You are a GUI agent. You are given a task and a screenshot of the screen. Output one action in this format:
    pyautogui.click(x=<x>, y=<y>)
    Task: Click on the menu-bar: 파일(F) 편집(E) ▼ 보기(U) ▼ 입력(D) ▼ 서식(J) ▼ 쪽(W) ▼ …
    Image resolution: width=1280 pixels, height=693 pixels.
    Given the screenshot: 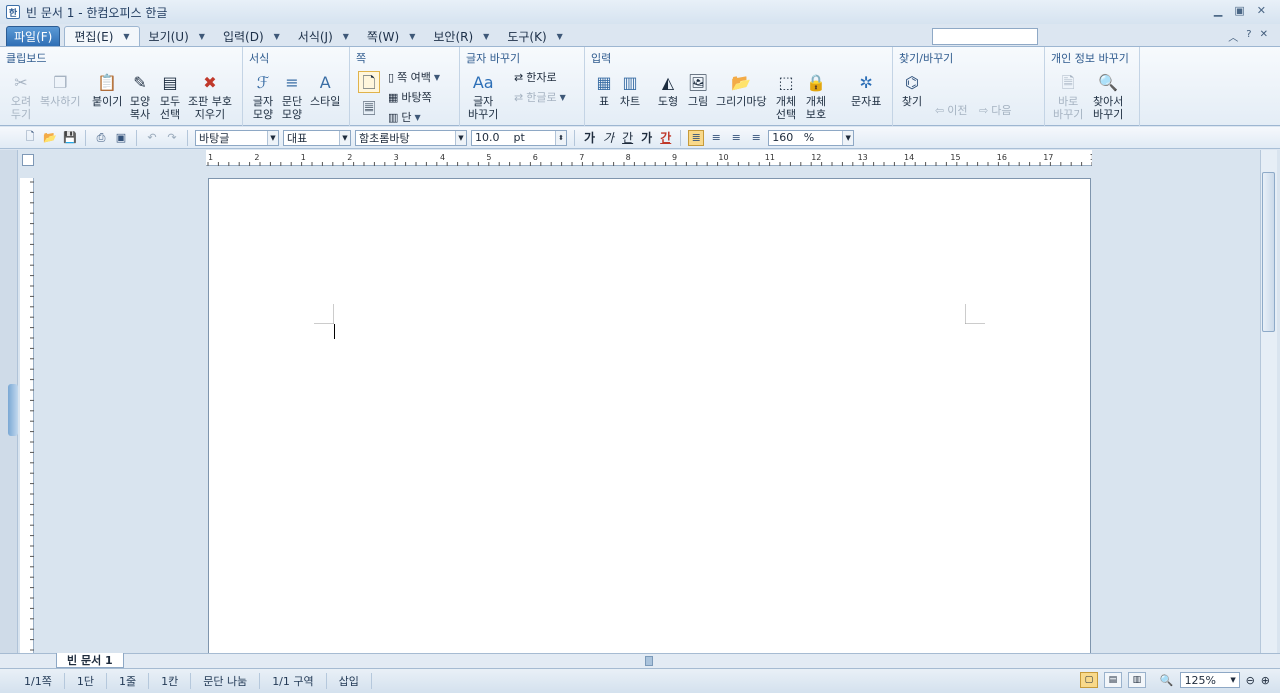 What is the action you would take?
    pyautogui.click(x=640, y=35)
    